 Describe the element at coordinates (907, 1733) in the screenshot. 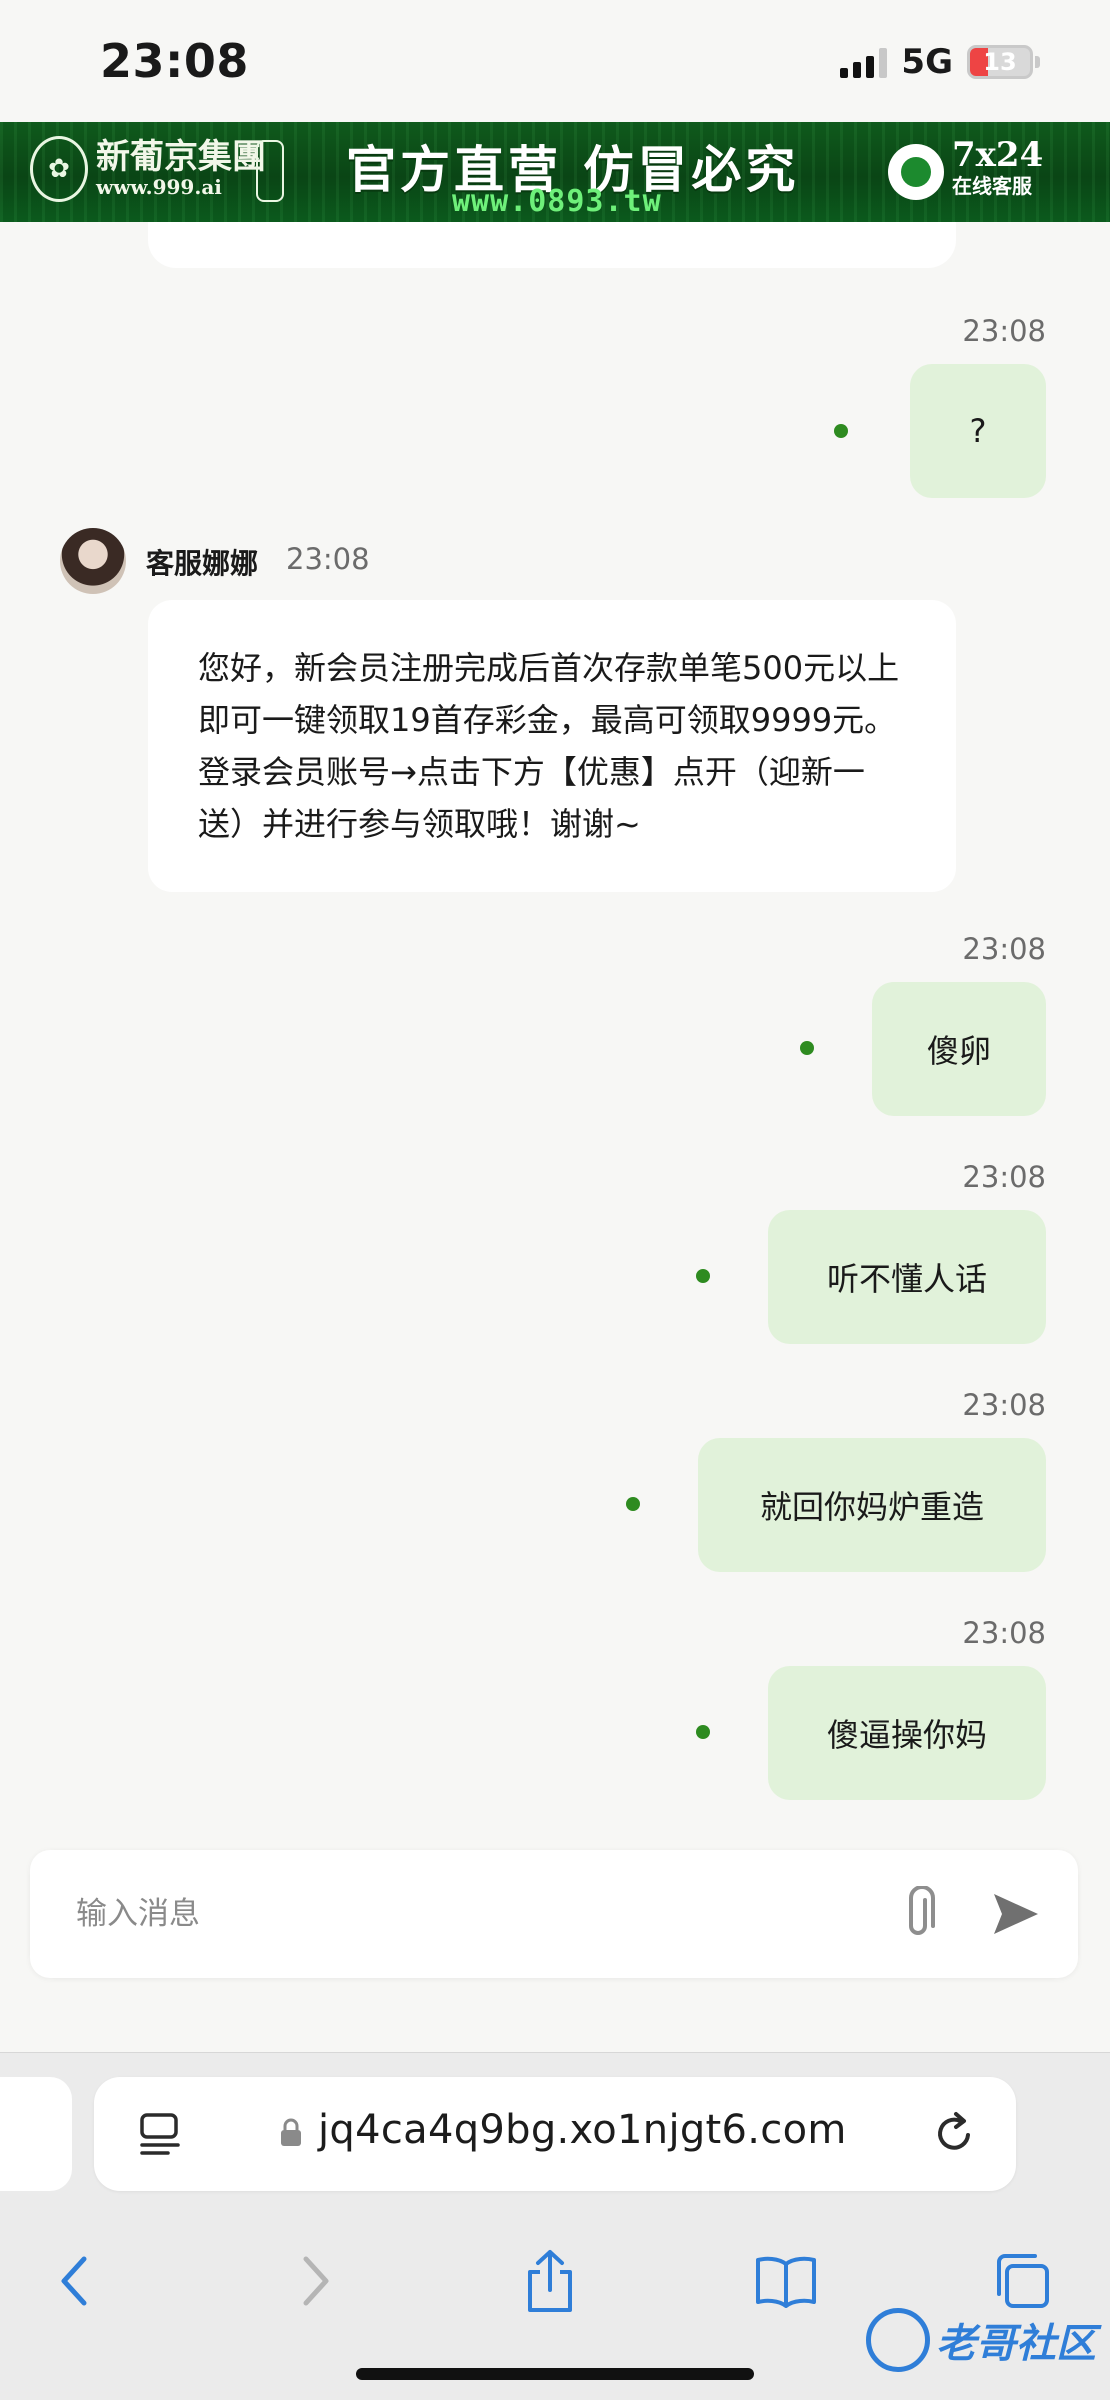

I see `outgoing-message: 傻逼操你妈` at that location.